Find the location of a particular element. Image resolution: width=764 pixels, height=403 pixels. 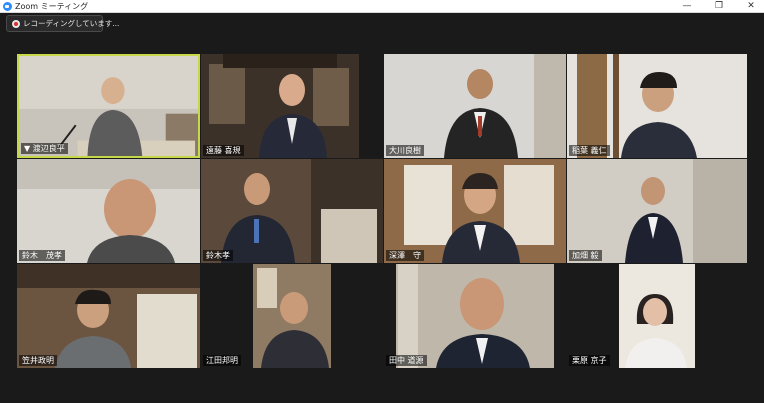

participant-name: 栗原 京子 is located at coordinates (589, 360).